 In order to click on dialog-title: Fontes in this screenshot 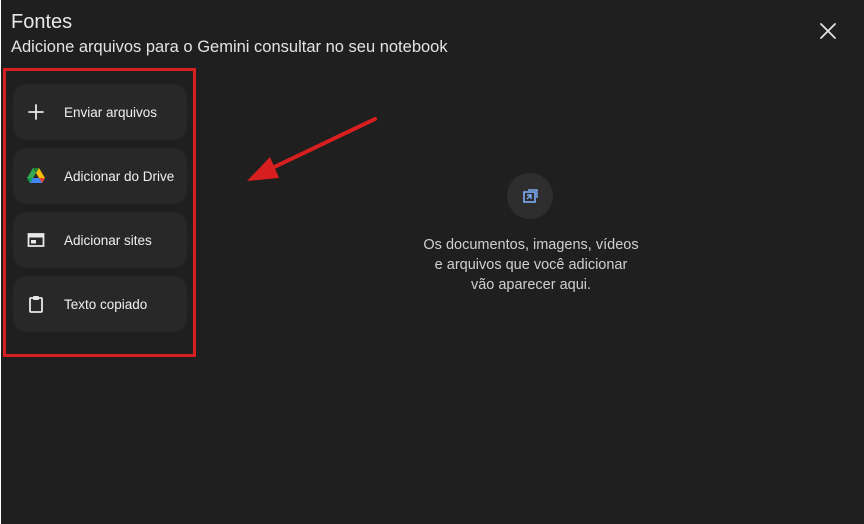, I will do `click(42, 22)`.